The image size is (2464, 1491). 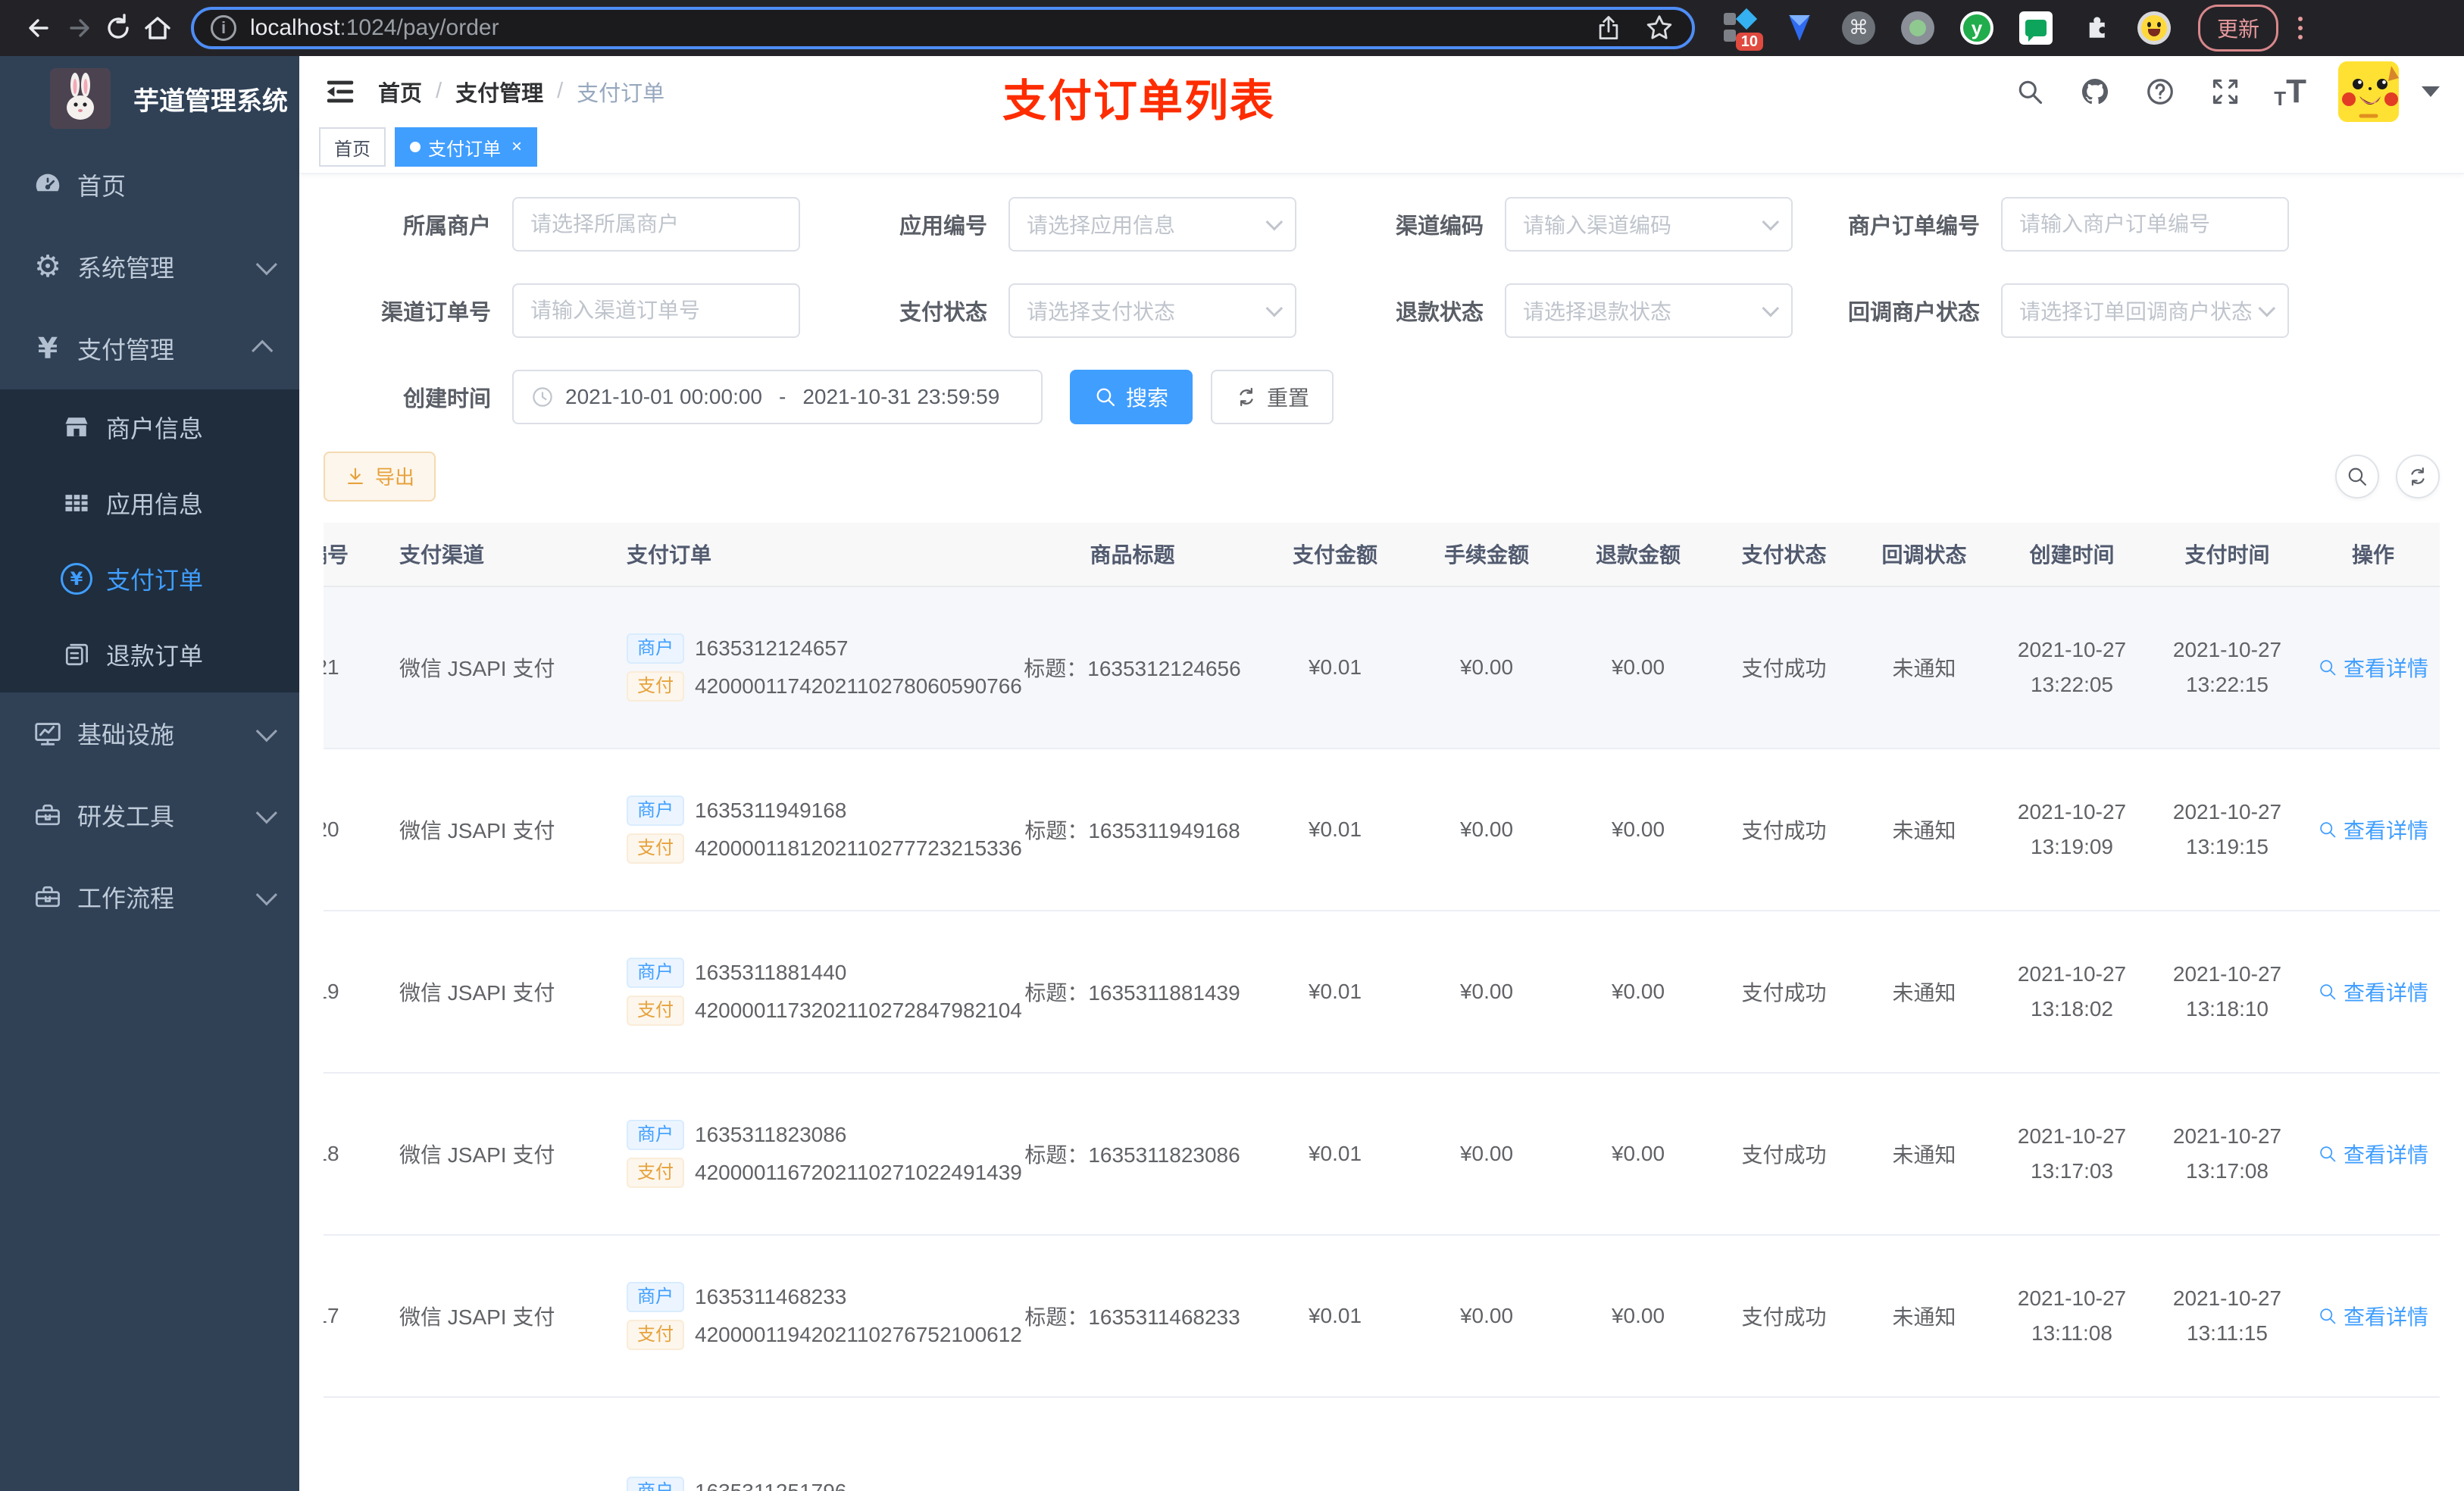 I want to click on fullscreen-icon, so click(x=2225, y=91).